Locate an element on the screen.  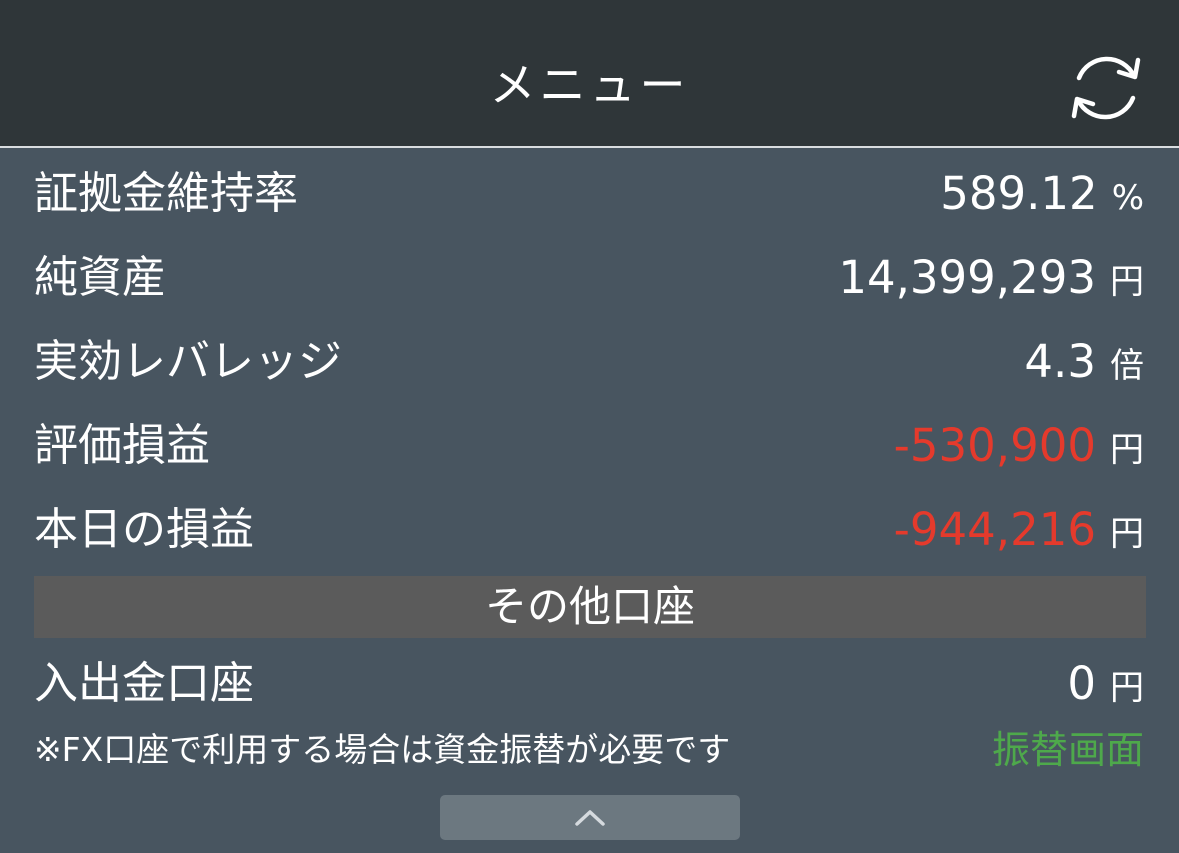
refresh-button is located at coordinates (1106, 88).